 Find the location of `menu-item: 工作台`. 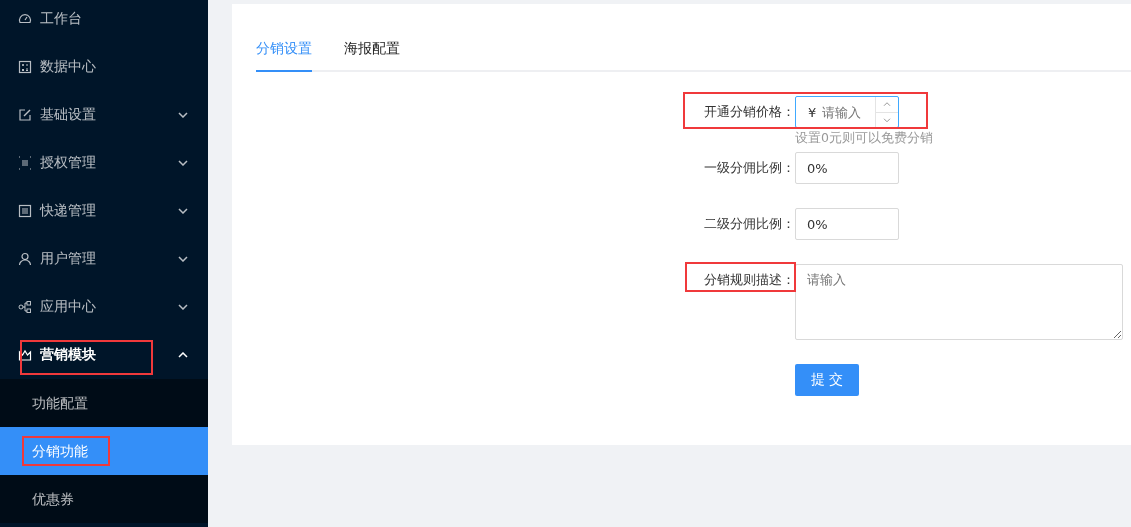

menu-item: 工作台 is located at coordinates (104, 21).